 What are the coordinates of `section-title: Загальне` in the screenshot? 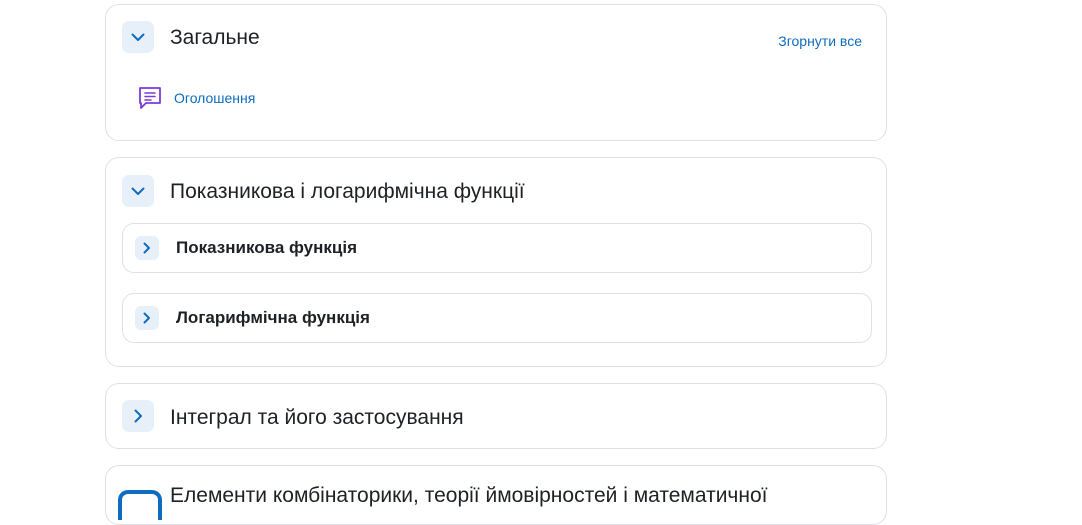 It's located at (215, 38).